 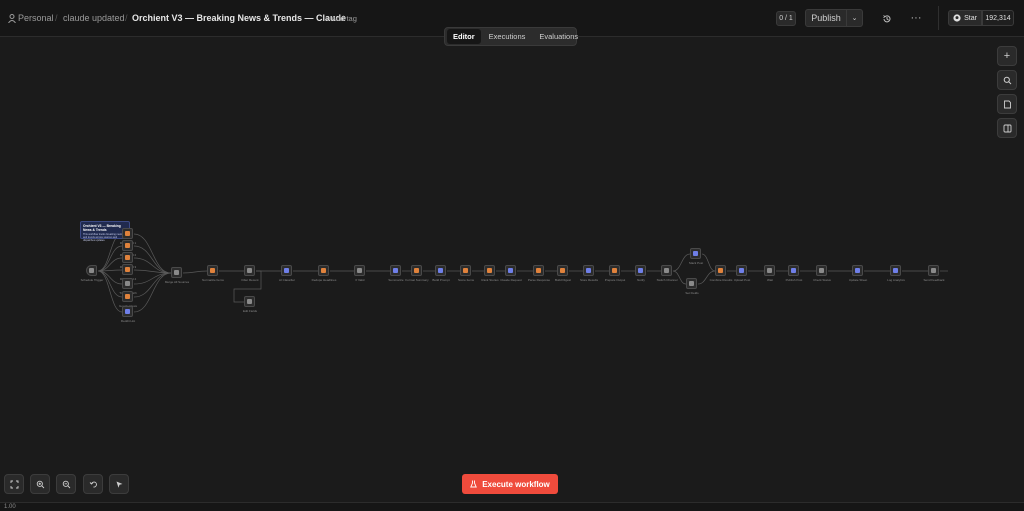 I want to click on execute-workflow-button: Execute workflow, so click(x=510, y=484).